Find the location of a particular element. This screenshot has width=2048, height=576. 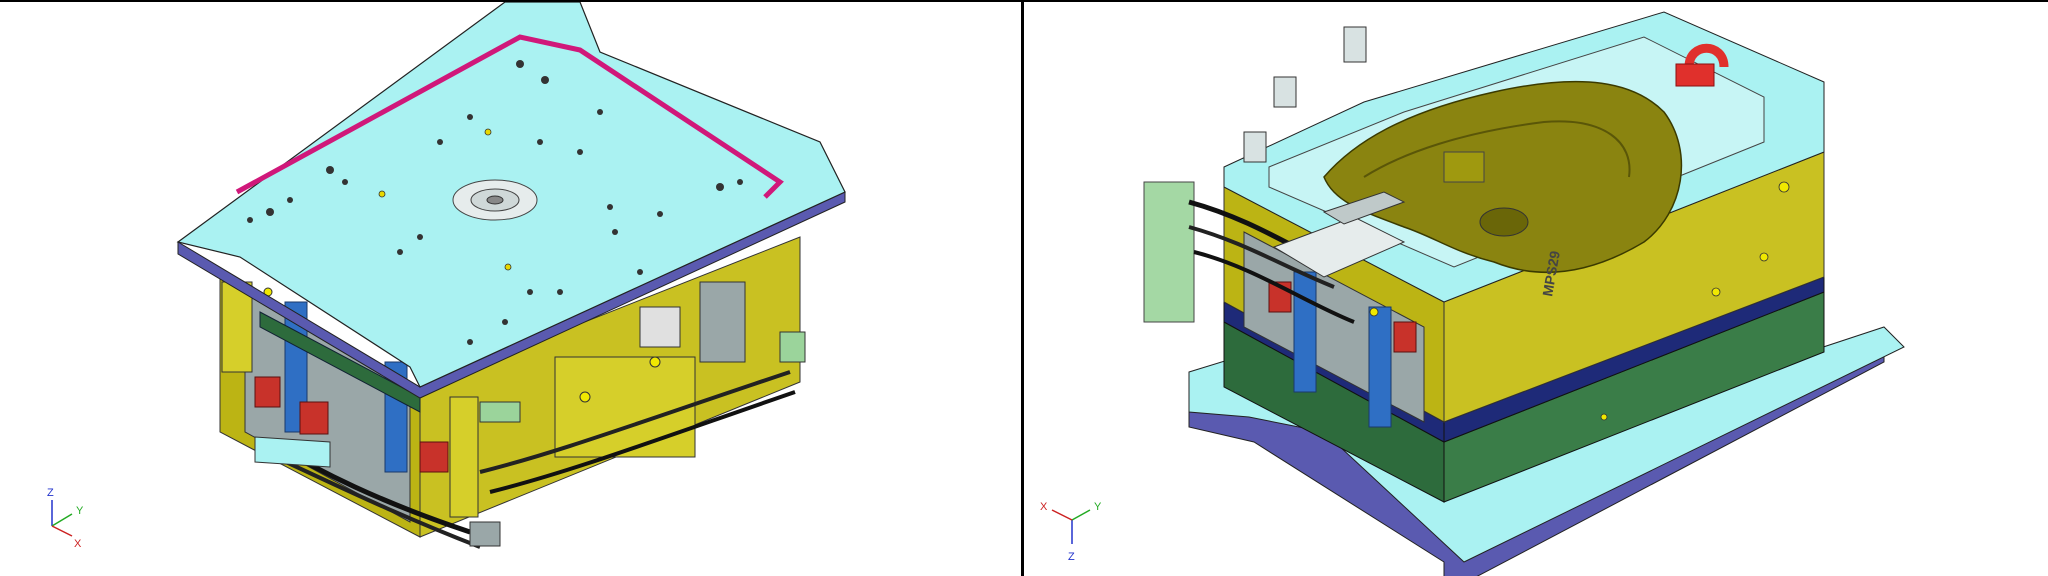

eye-bolt-base is located at coordinates (1695, 75).